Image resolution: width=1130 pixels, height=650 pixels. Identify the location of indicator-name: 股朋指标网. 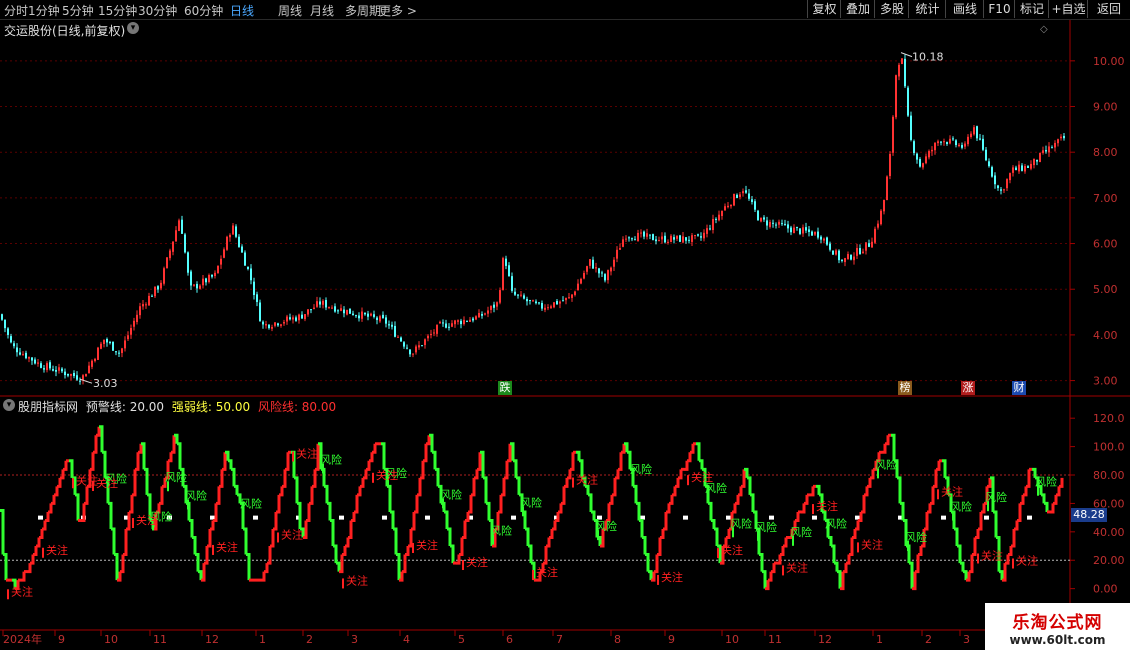
(48, 407).